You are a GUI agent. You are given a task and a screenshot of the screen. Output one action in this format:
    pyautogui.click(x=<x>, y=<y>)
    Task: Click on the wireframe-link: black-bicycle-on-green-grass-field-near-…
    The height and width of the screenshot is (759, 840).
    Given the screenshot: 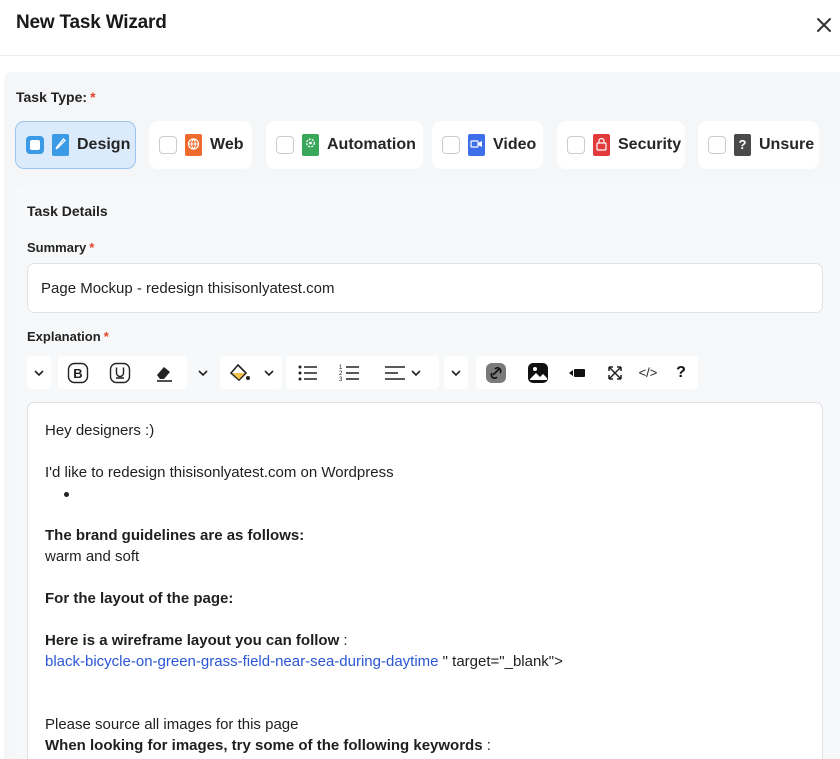 What is the action you would take?
    pyautogui.click(x=242, y=661)
    